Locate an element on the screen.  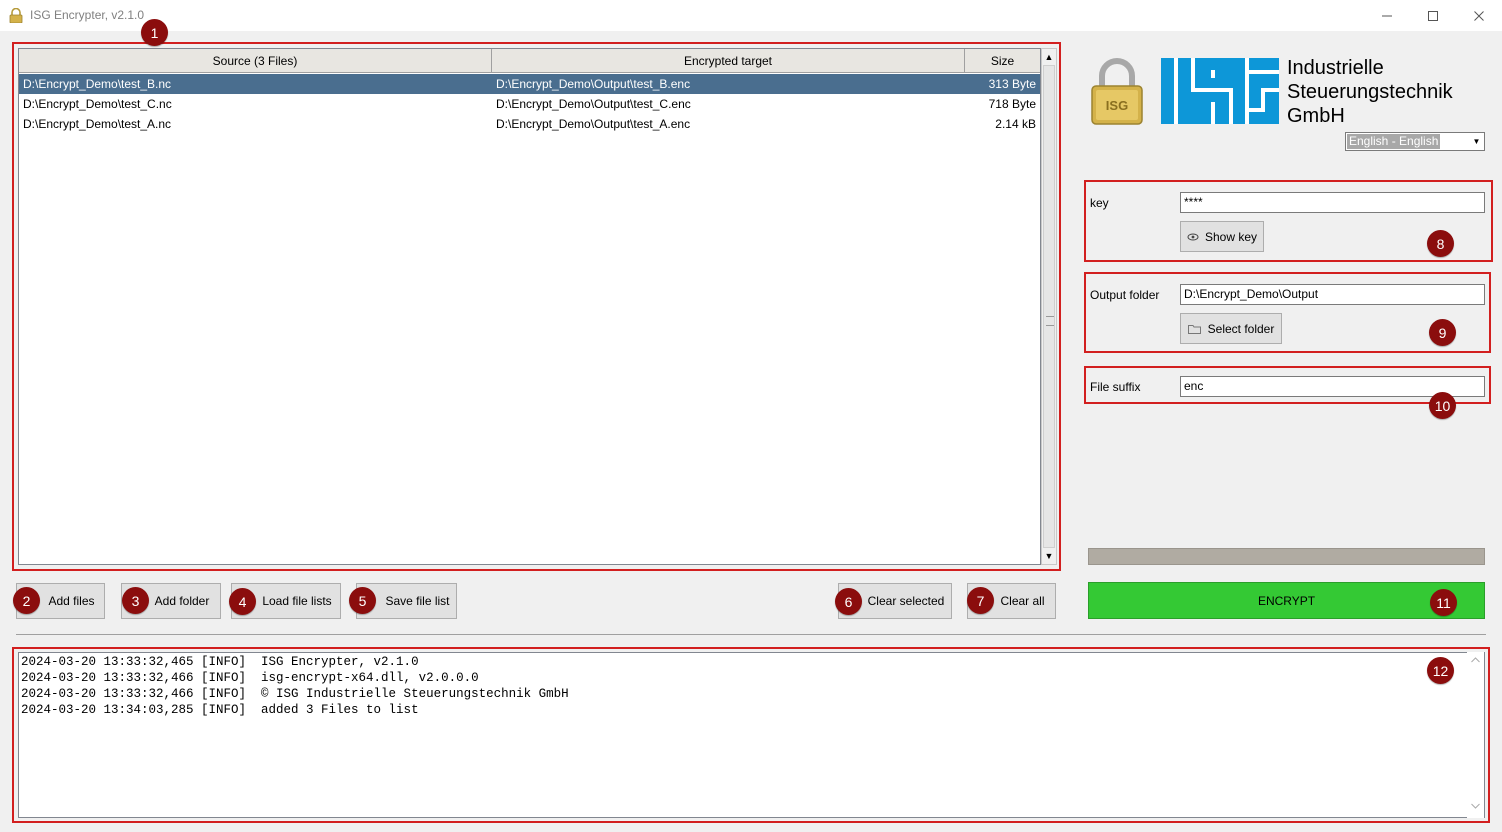
select-folder-label: Select folder is located at coordinates (1241, 328).